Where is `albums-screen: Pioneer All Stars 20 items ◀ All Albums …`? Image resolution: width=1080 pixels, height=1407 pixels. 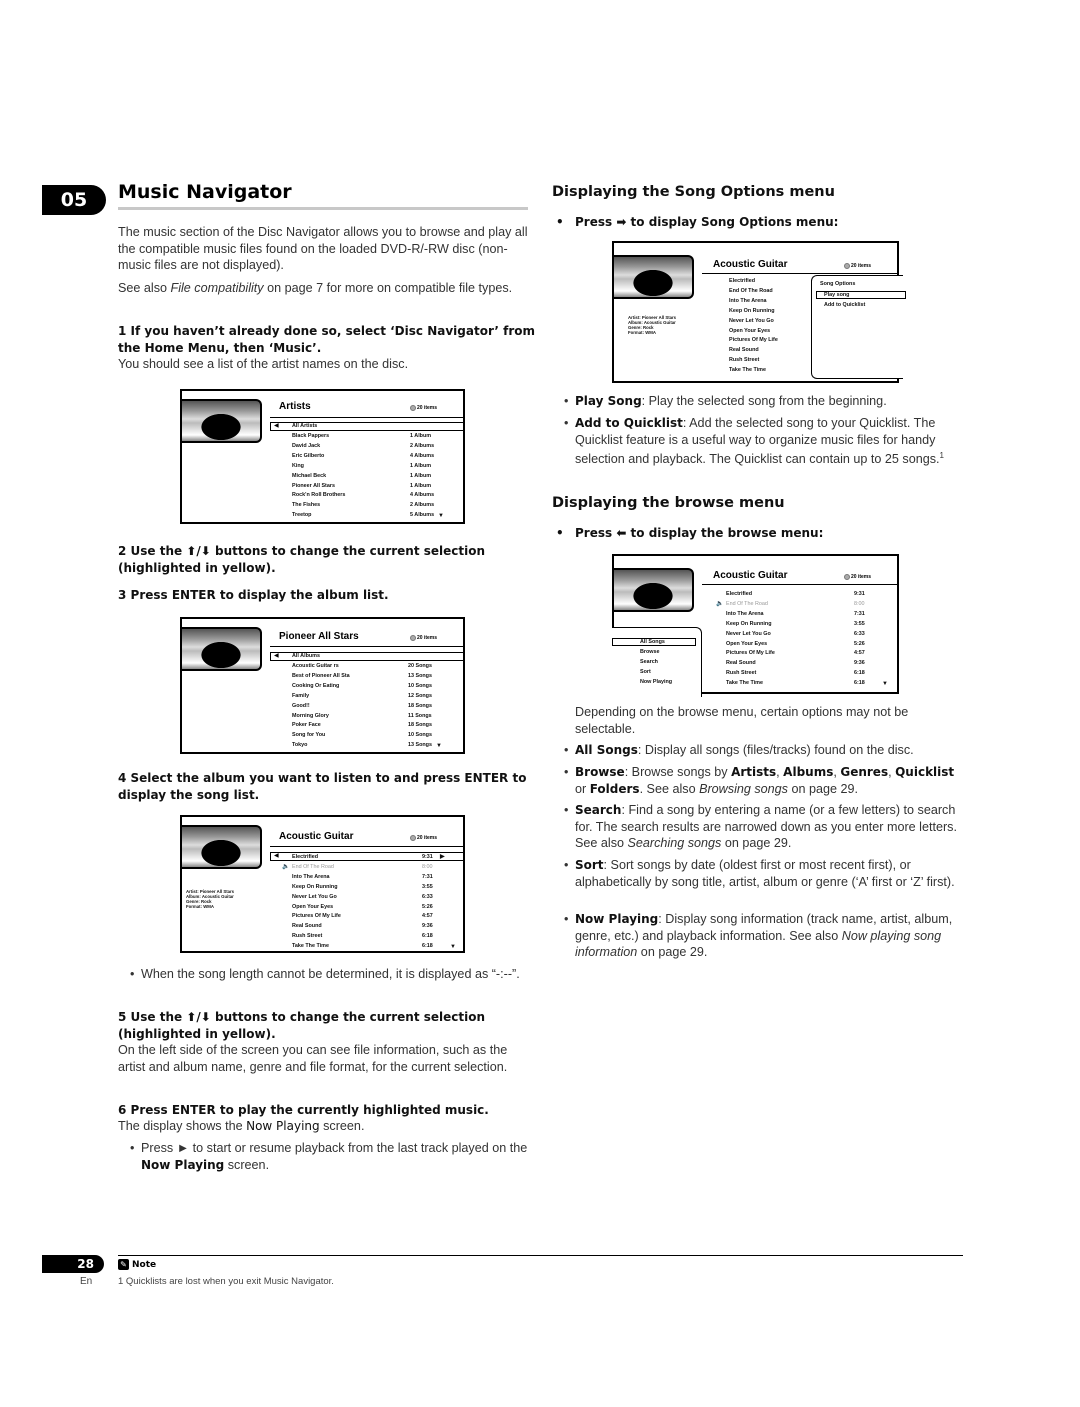 albums-screen: Pioneer All Stars 20 items ◀ All Albums … is located at coordinates (322, 685).